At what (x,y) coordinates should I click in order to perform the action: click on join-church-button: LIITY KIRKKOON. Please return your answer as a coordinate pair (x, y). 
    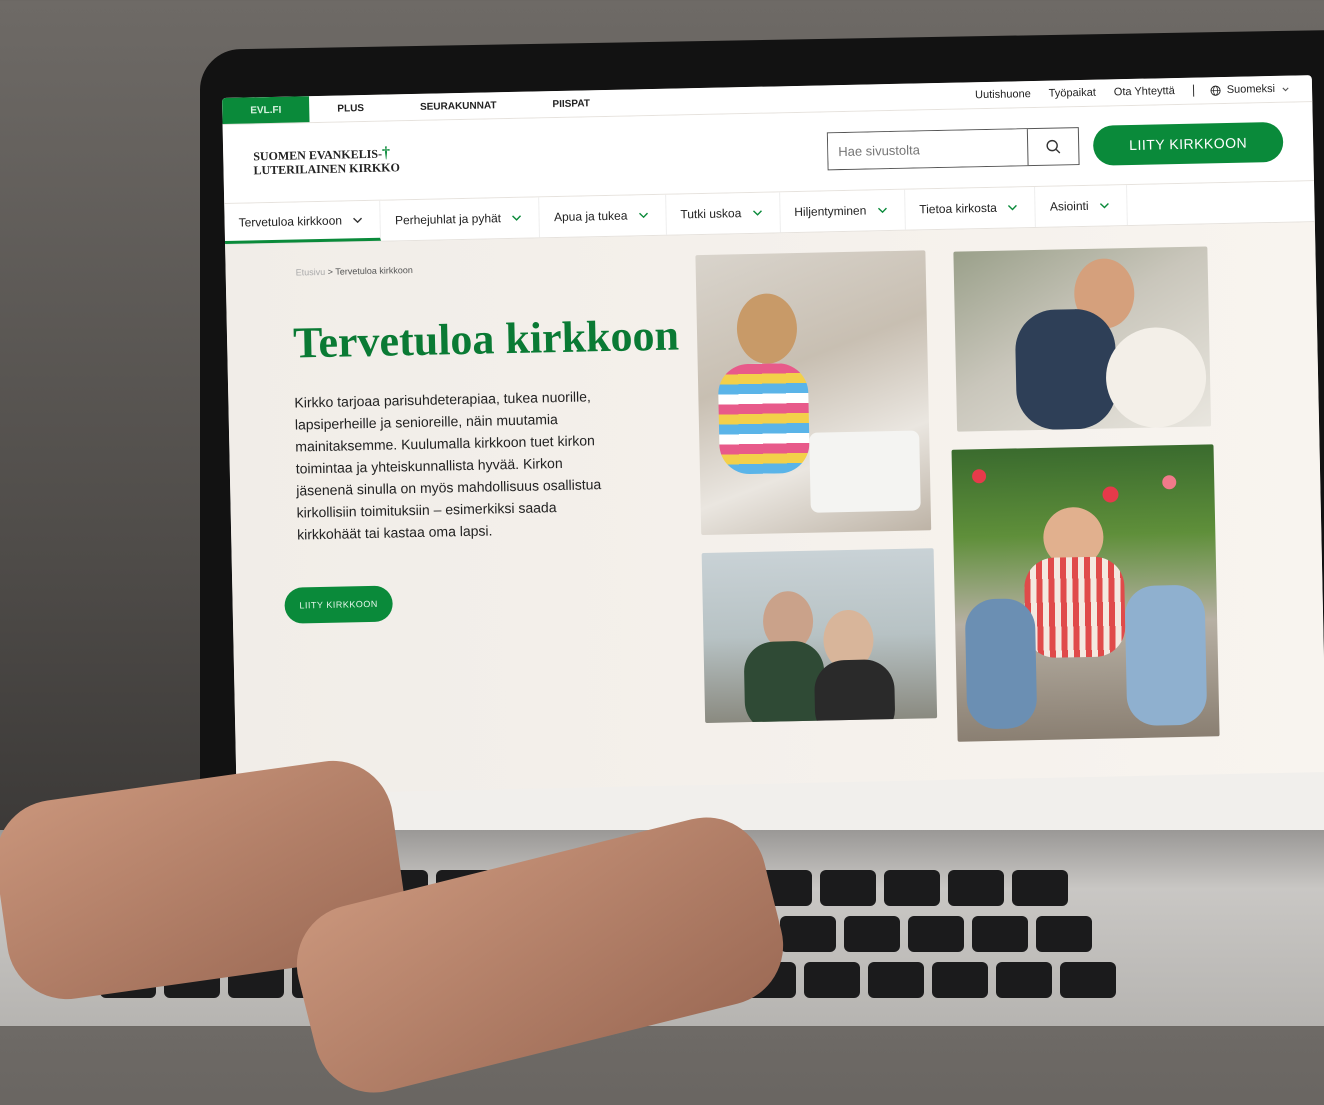
    Looking at the image, I should click on (1188, 144).